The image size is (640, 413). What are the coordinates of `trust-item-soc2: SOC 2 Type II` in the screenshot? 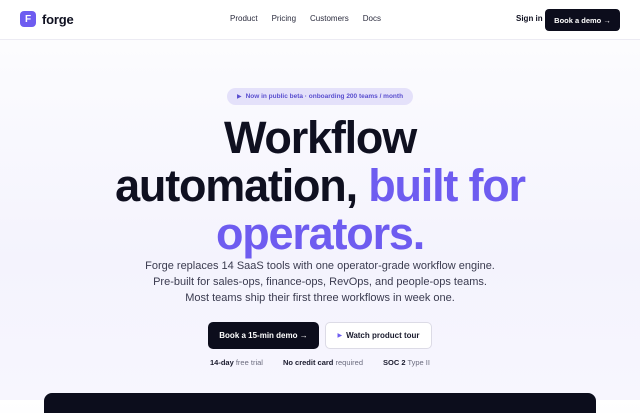 It's located at (406, 362).